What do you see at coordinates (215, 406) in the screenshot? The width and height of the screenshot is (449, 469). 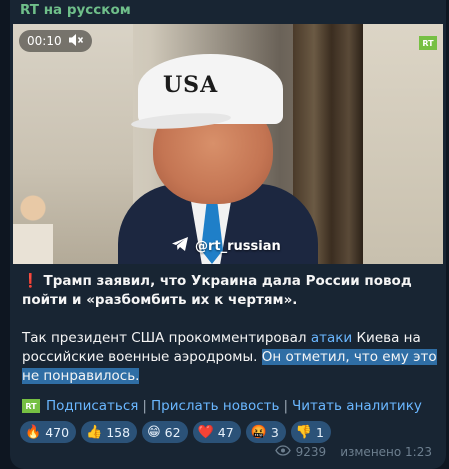 I see `send-news-link: Прислать новость` at bounding box center [215, 406].